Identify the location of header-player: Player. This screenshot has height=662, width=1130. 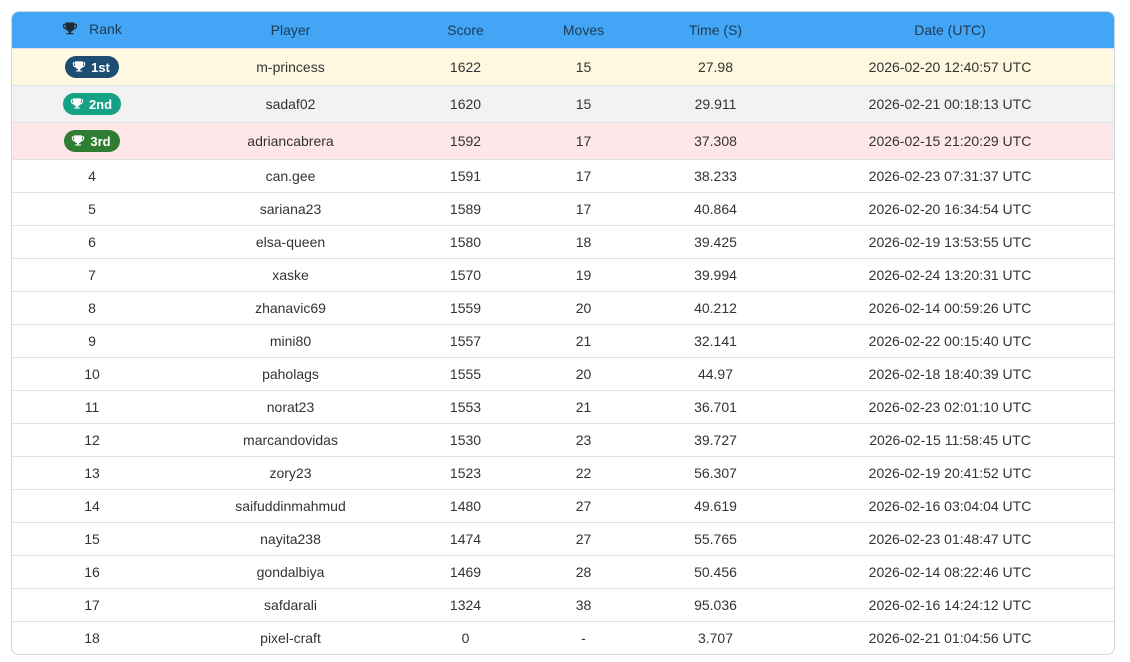
(290, 30).